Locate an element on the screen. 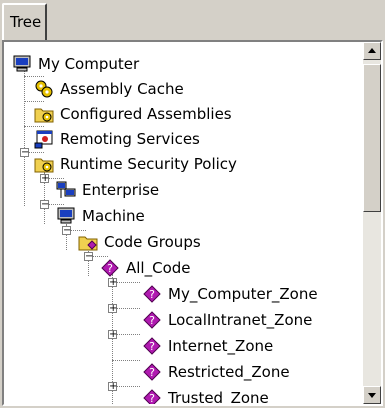 The height and width of the screenshot is (408, 385). scrollbar-thumb is located at coordinates (372, 138).